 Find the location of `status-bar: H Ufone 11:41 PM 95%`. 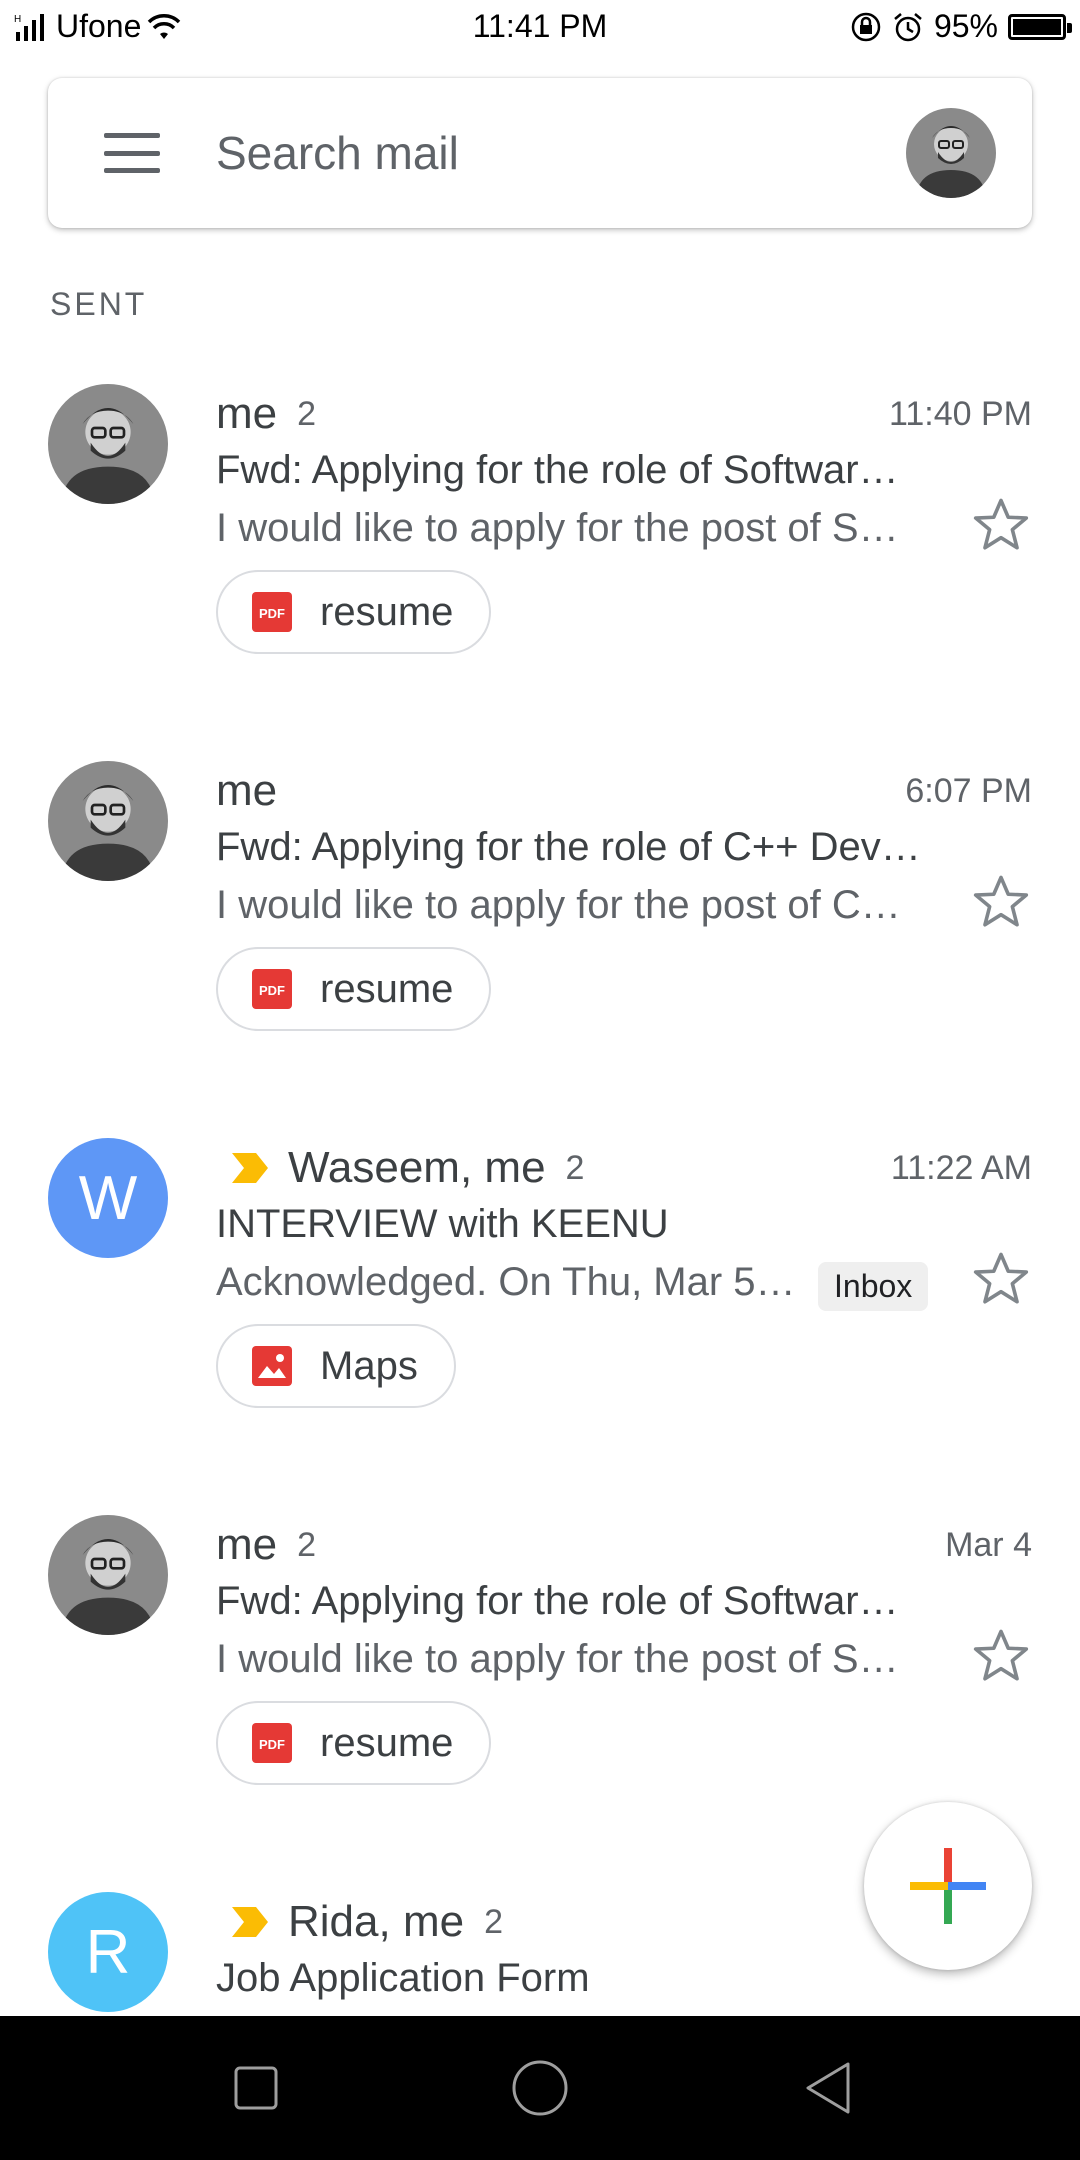

status-bar: H Ufone 11:41 PM 95% is located at coordinates (540, 28).